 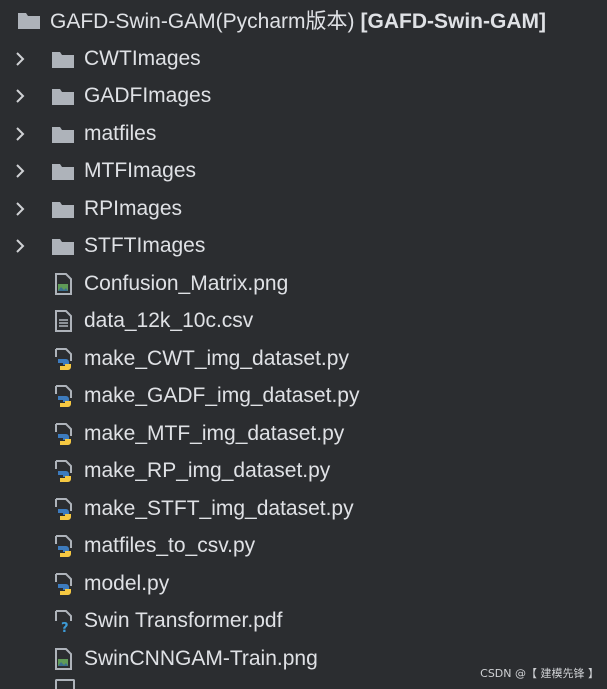 What do you see at coordinates (148, 96) in the screenshot?
I see `folder-label: GADFImages` at bounding box center [148, 96].